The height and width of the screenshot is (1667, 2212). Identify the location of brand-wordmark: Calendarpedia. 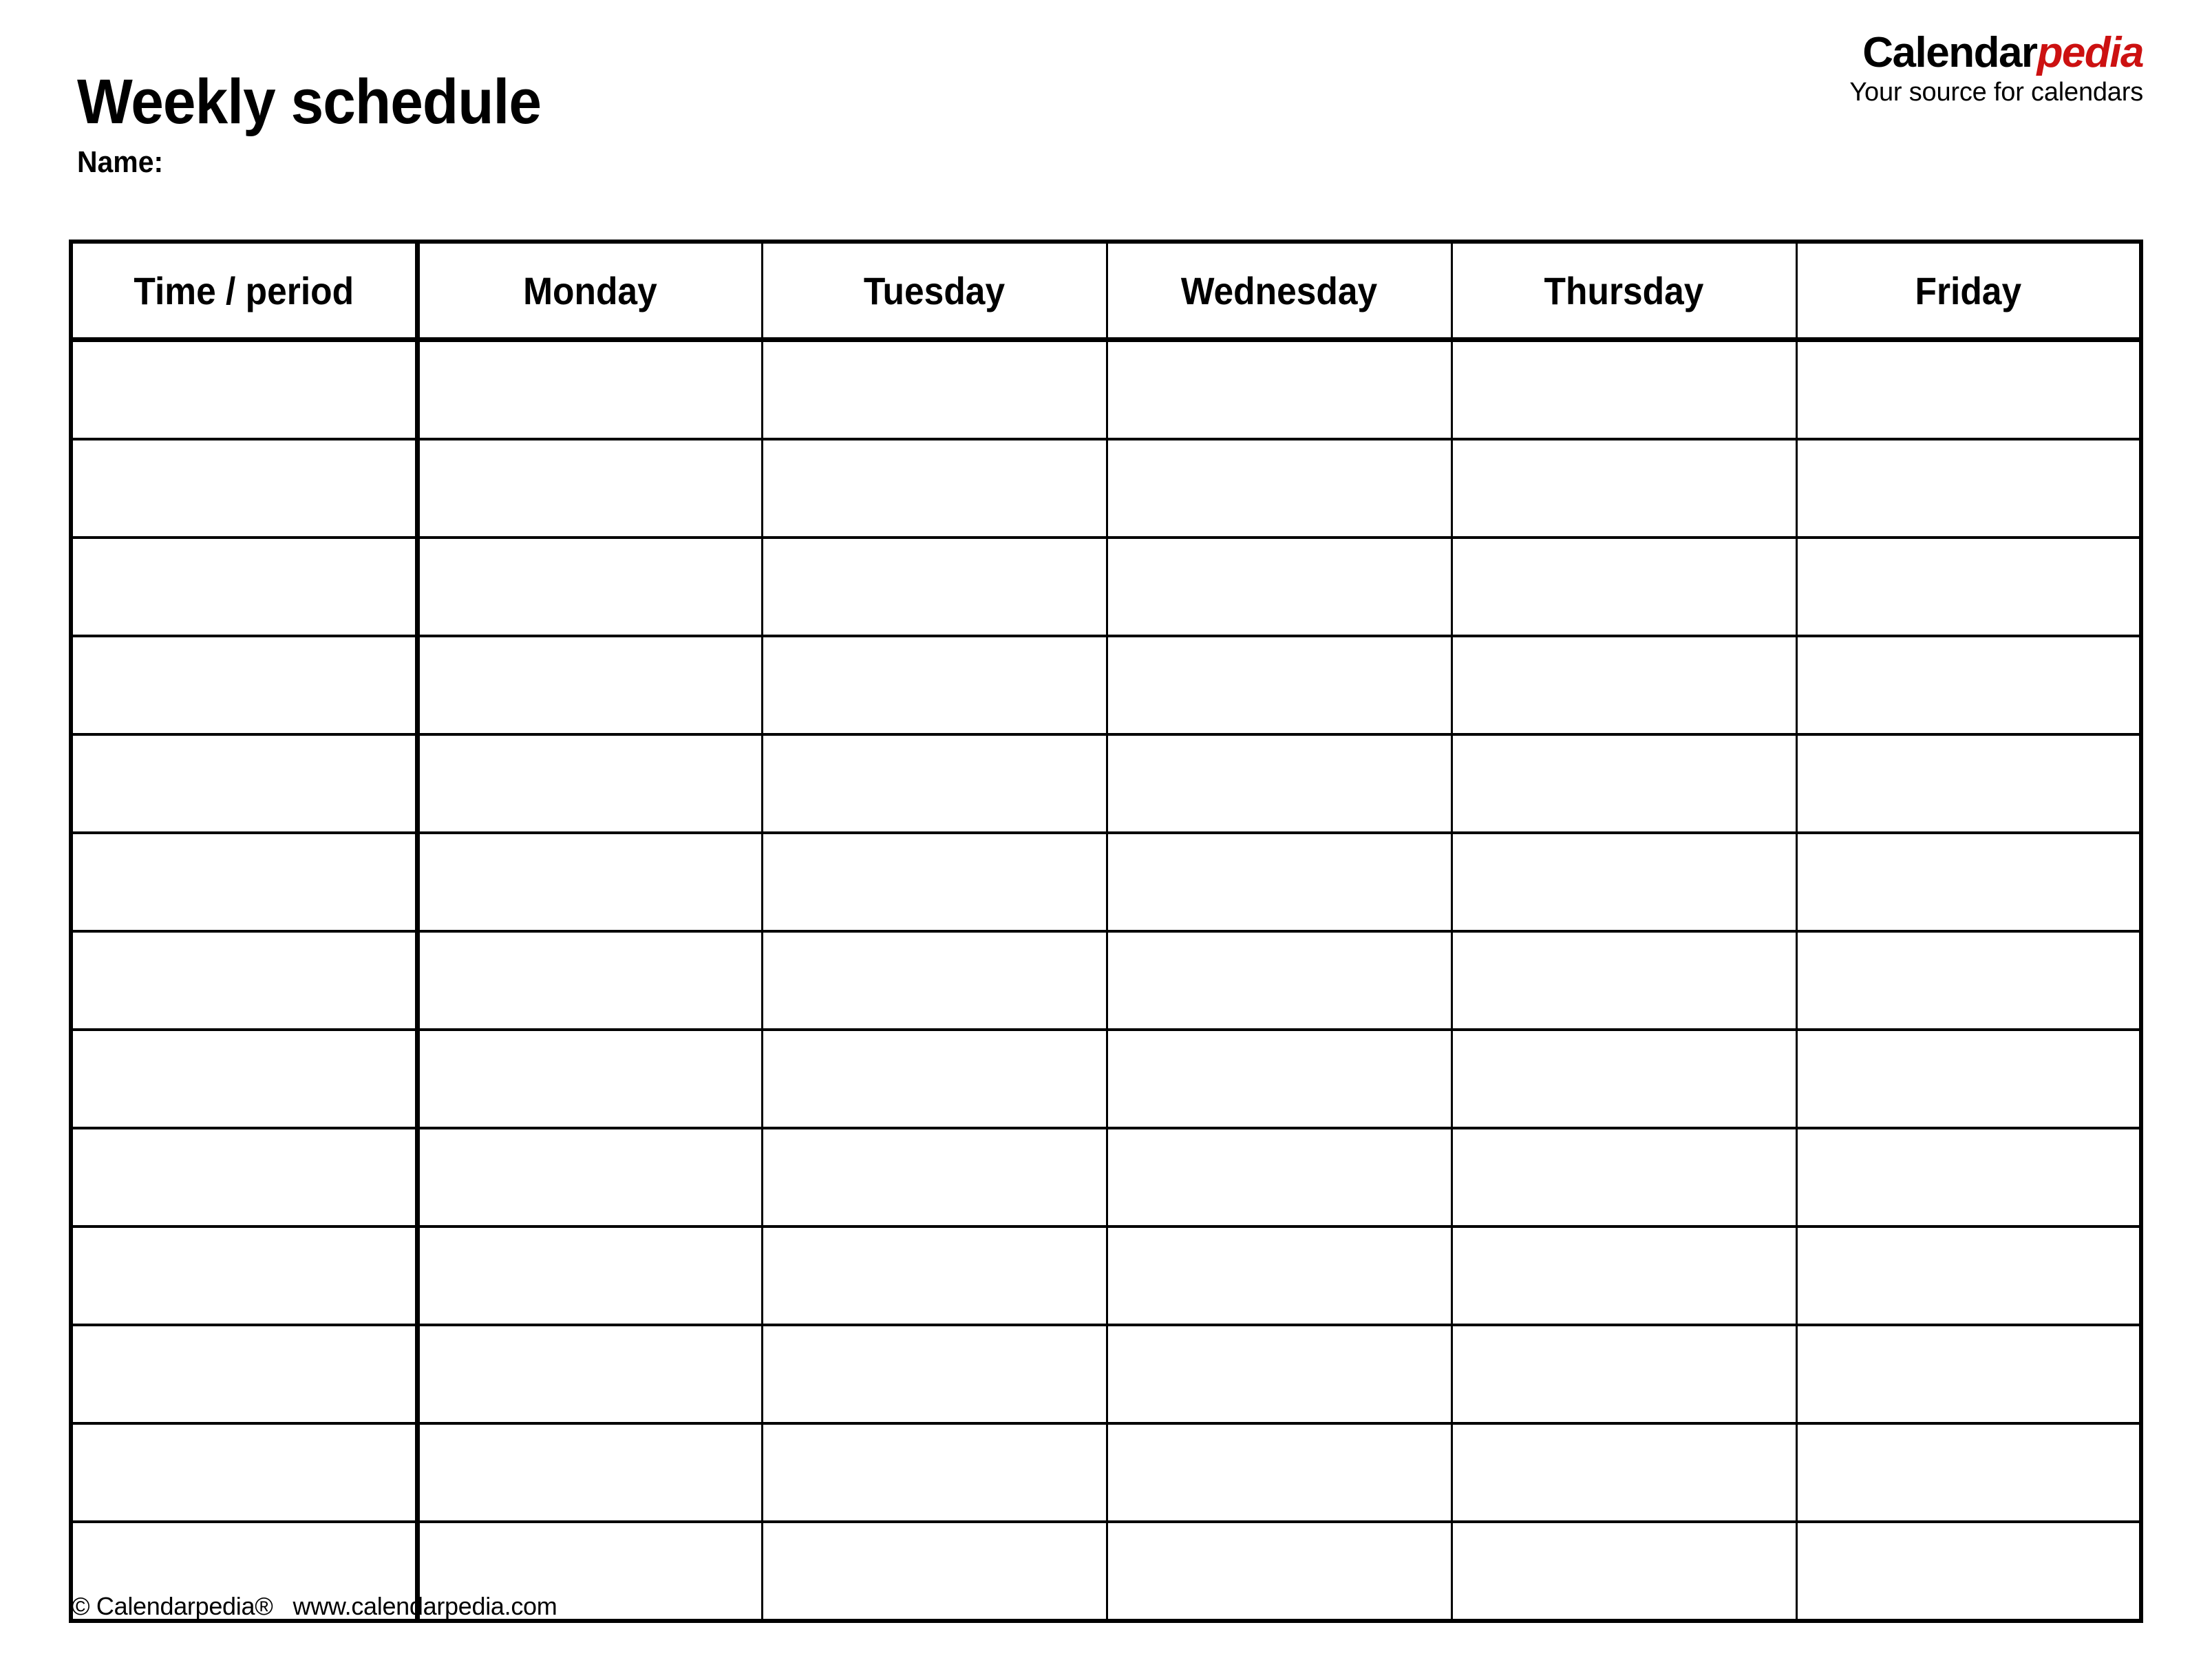
(1996, 52).